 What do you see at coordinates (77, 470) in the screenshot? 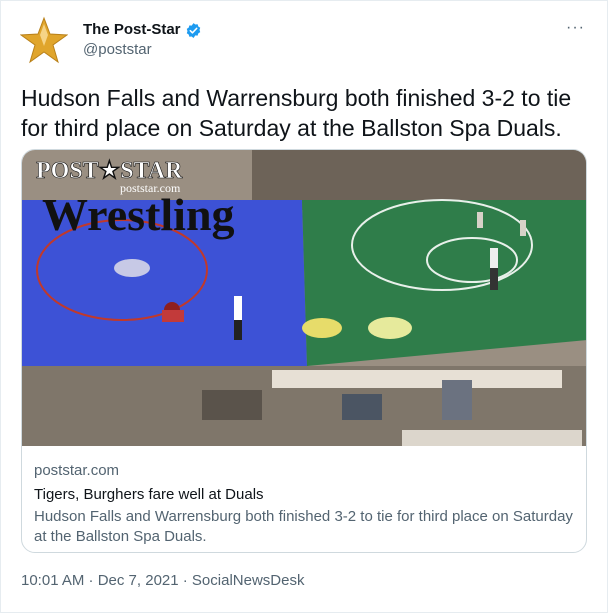
I see `card-domain: poststar.com` at bounding box center [77, 470].